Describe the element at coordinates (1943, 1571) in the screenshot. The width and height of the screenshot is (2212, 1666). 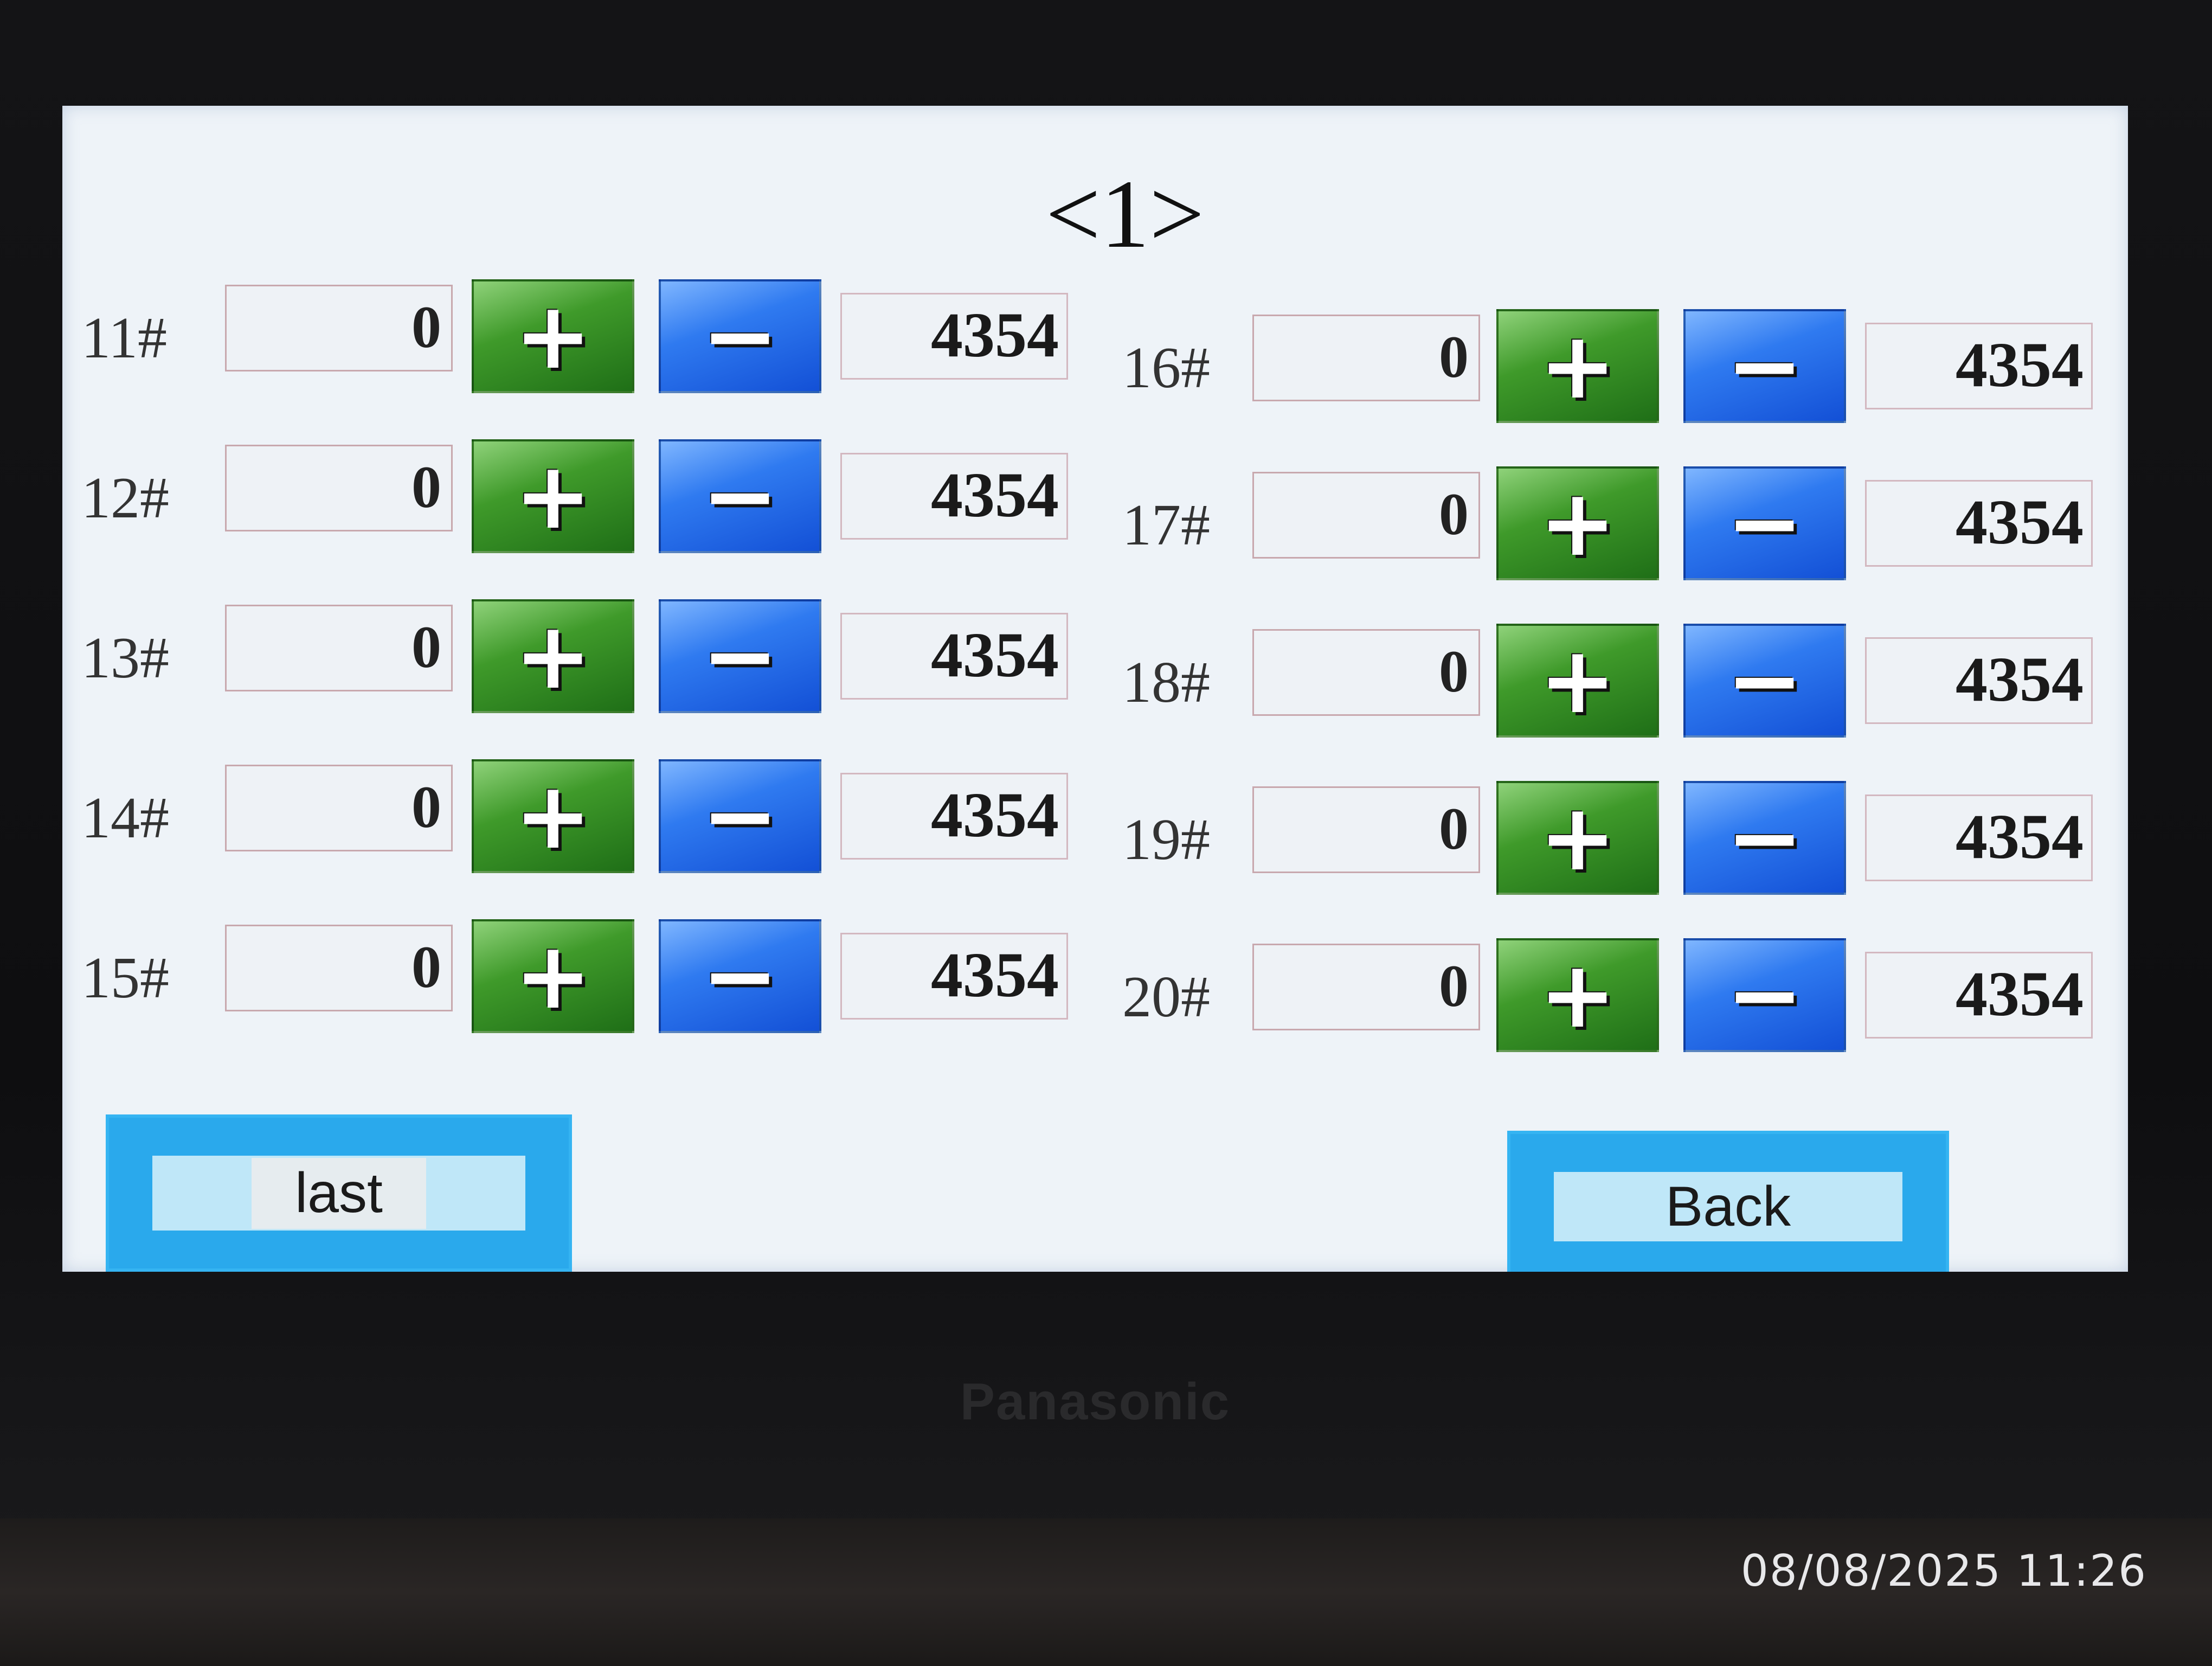
I see `photo-timestamp: 08/08/2025 11:26` at that location.